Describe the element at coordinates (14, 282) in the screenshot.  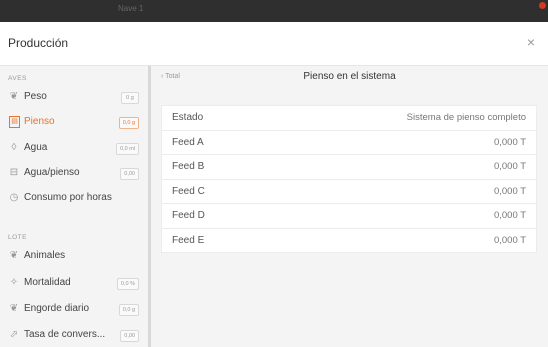
I see `mortality-icon: ✧` at that location.